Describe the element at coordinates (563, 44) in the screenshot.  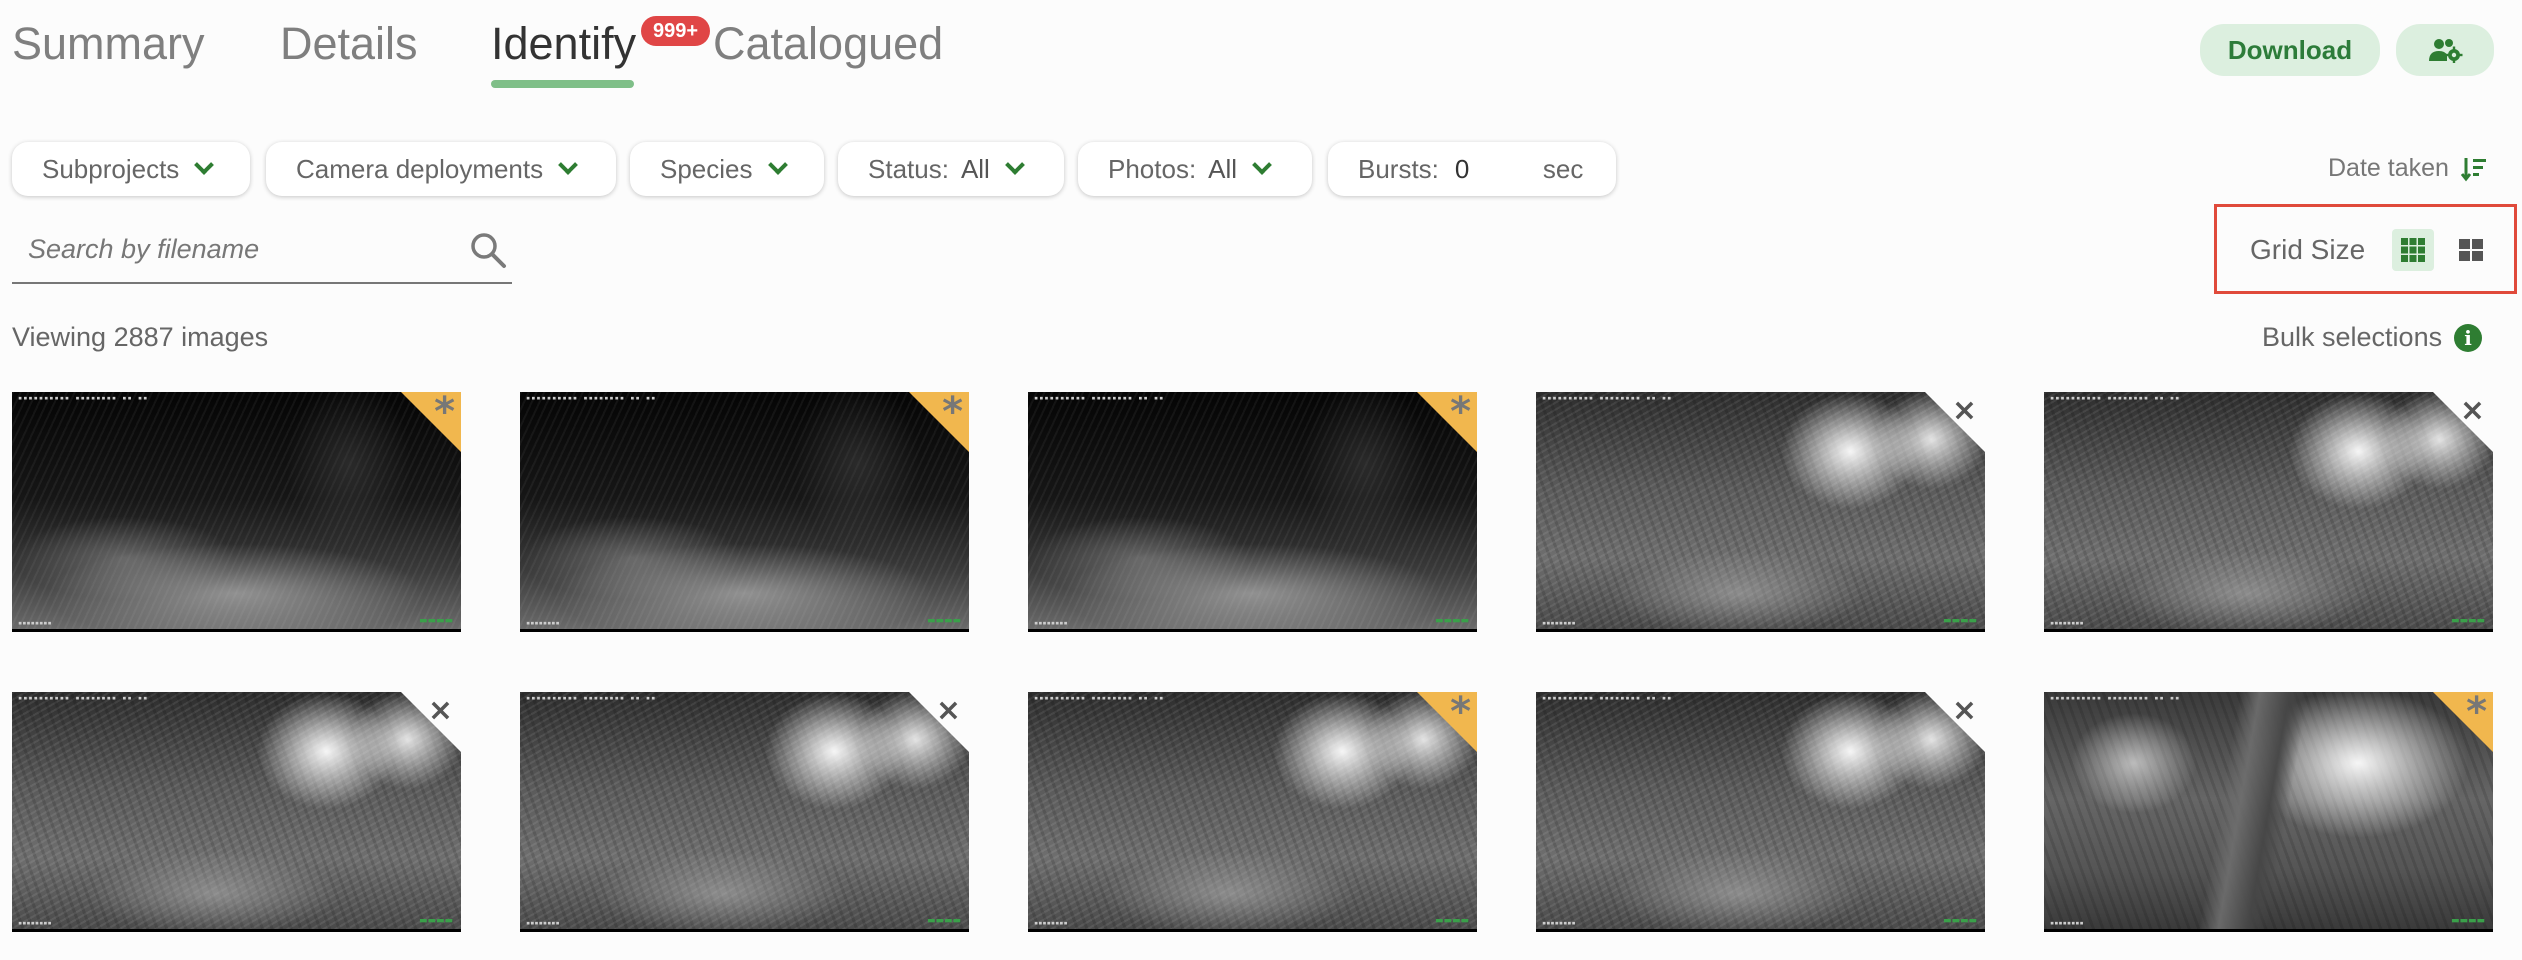
I see `tab-identify: Identify` at that location.